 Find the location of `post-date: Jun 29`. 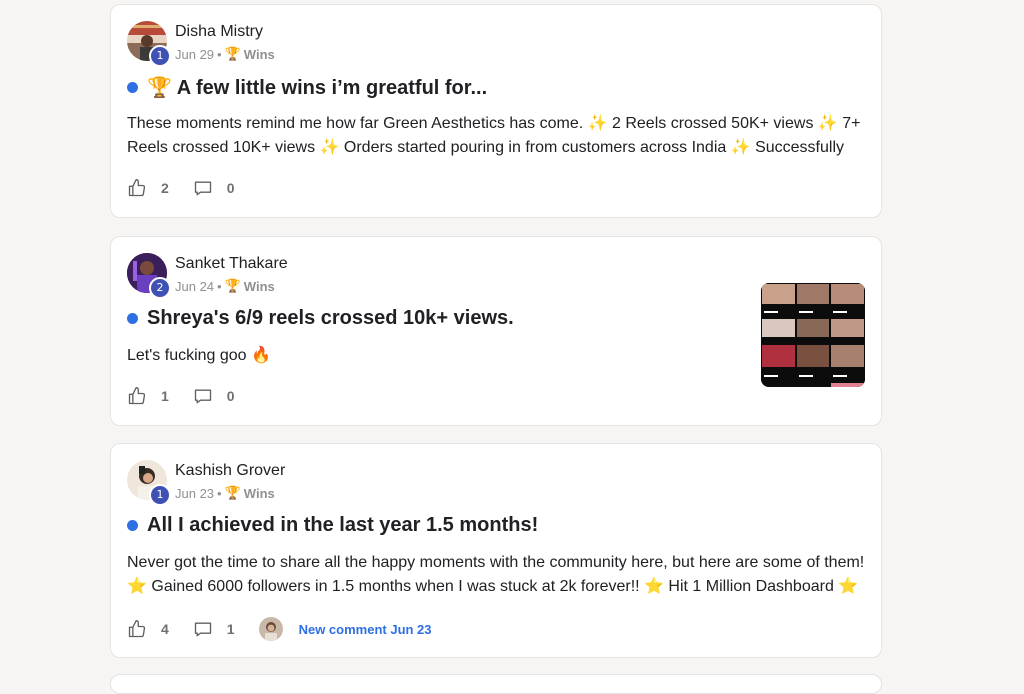

post-date: Jun 29 is located at coordinates (195, 54).